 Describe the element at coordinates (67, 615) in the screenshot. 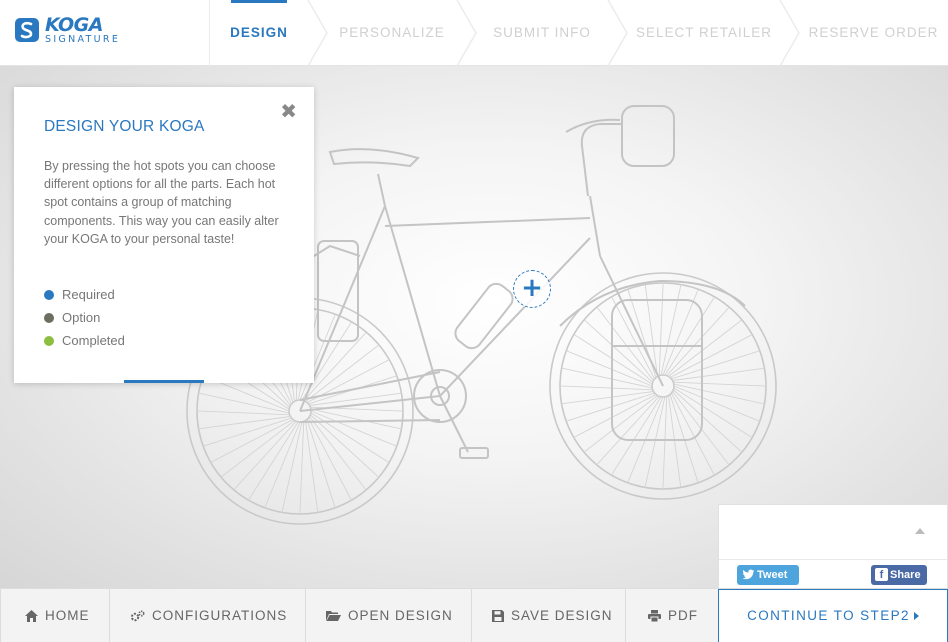

I see `home-label: HOME` at that location.